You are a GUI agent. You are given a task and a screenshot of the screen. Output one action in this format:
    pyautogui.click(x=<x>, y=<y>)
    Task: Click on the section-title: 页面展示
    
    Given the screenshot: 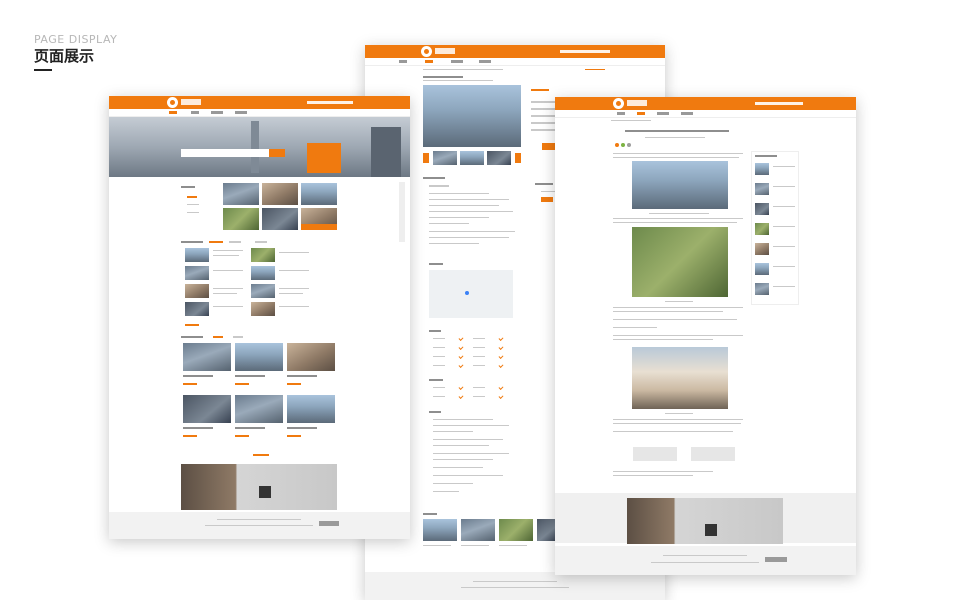 What is the action you would take?
    pyautogui.click(x=64, y=56)
    